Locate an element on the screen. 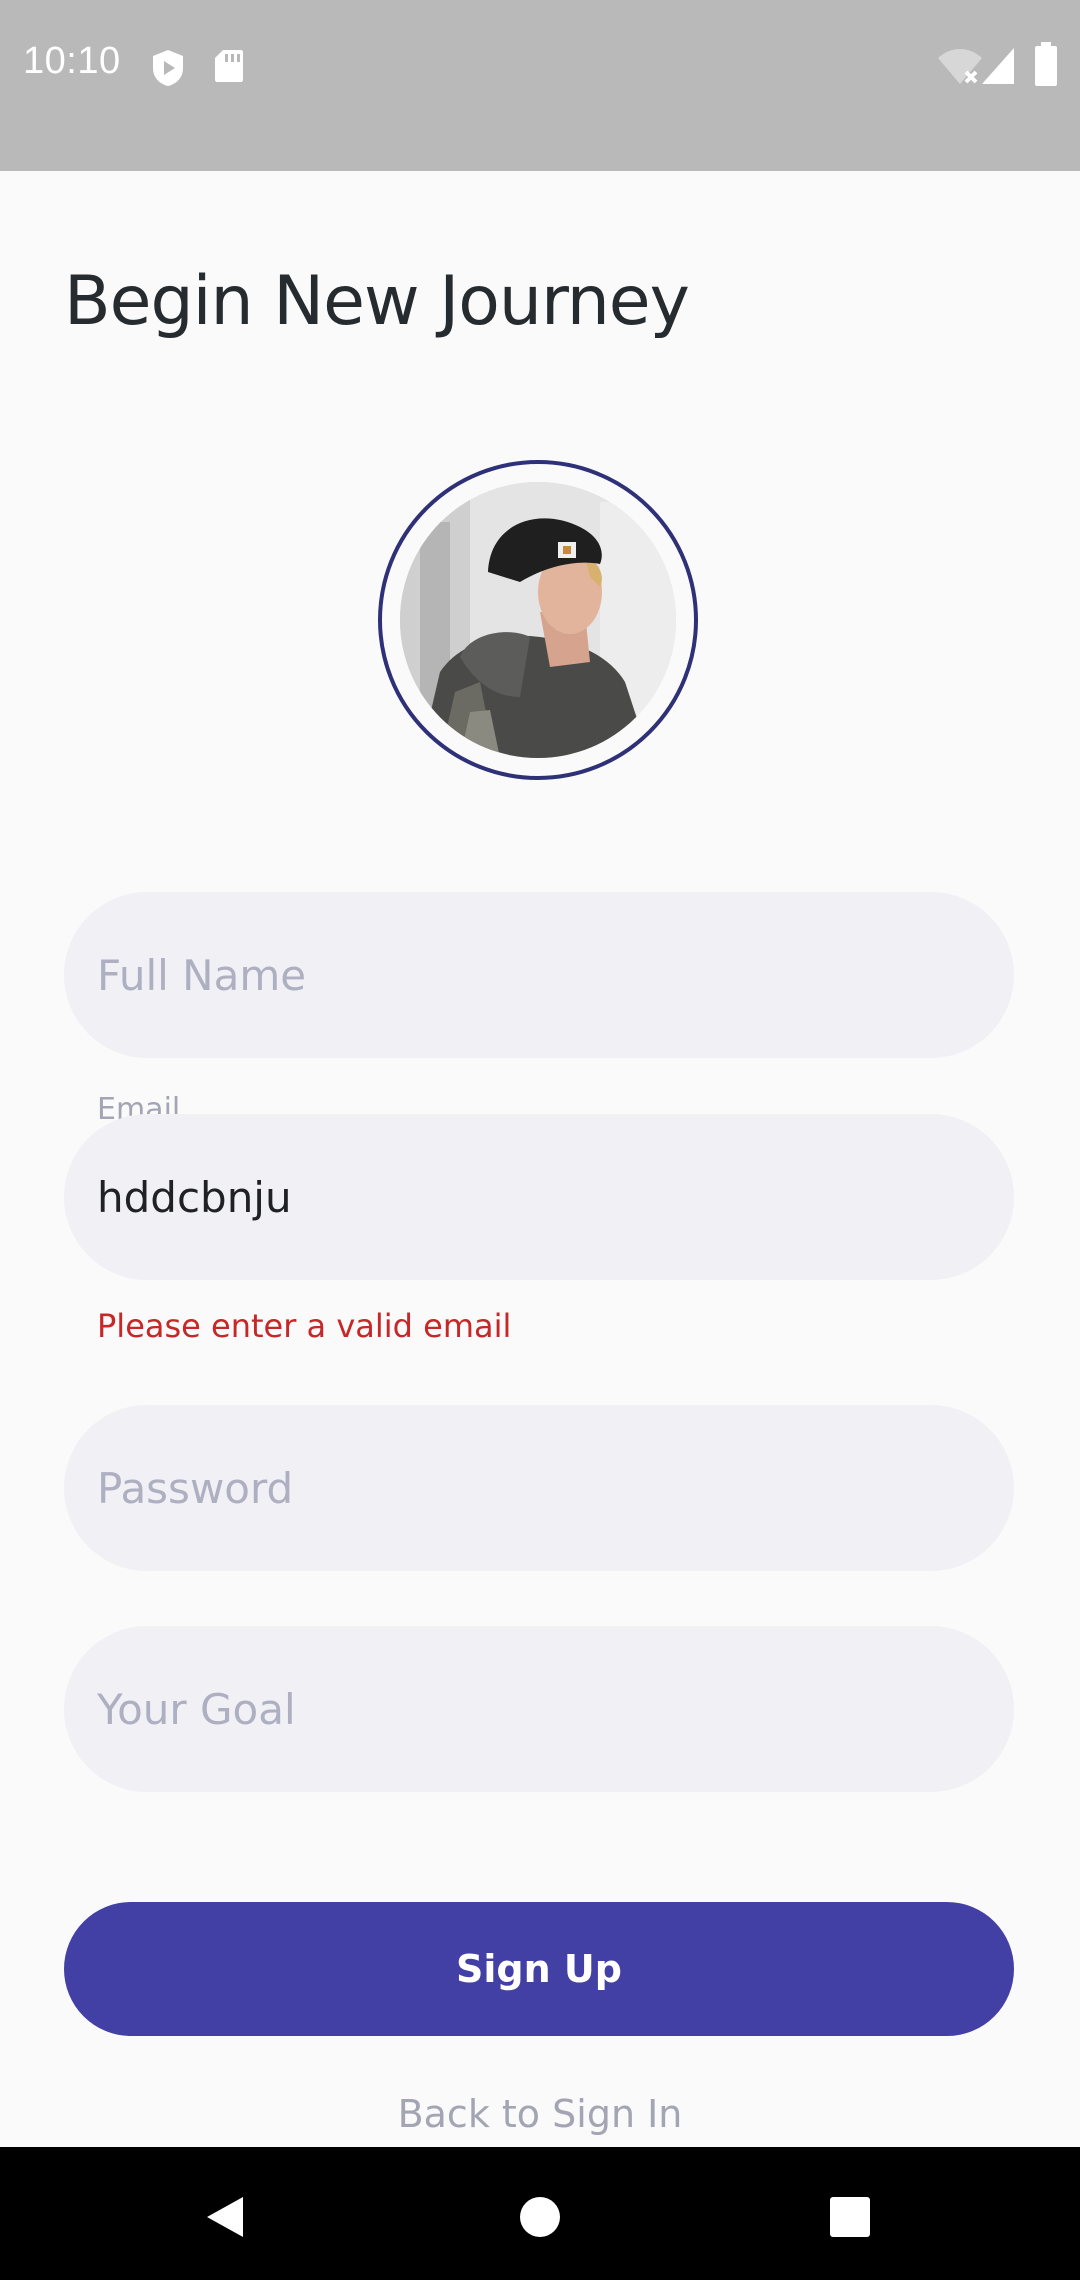  signup-button: Sign Up is located at coordinates (539, 1969).